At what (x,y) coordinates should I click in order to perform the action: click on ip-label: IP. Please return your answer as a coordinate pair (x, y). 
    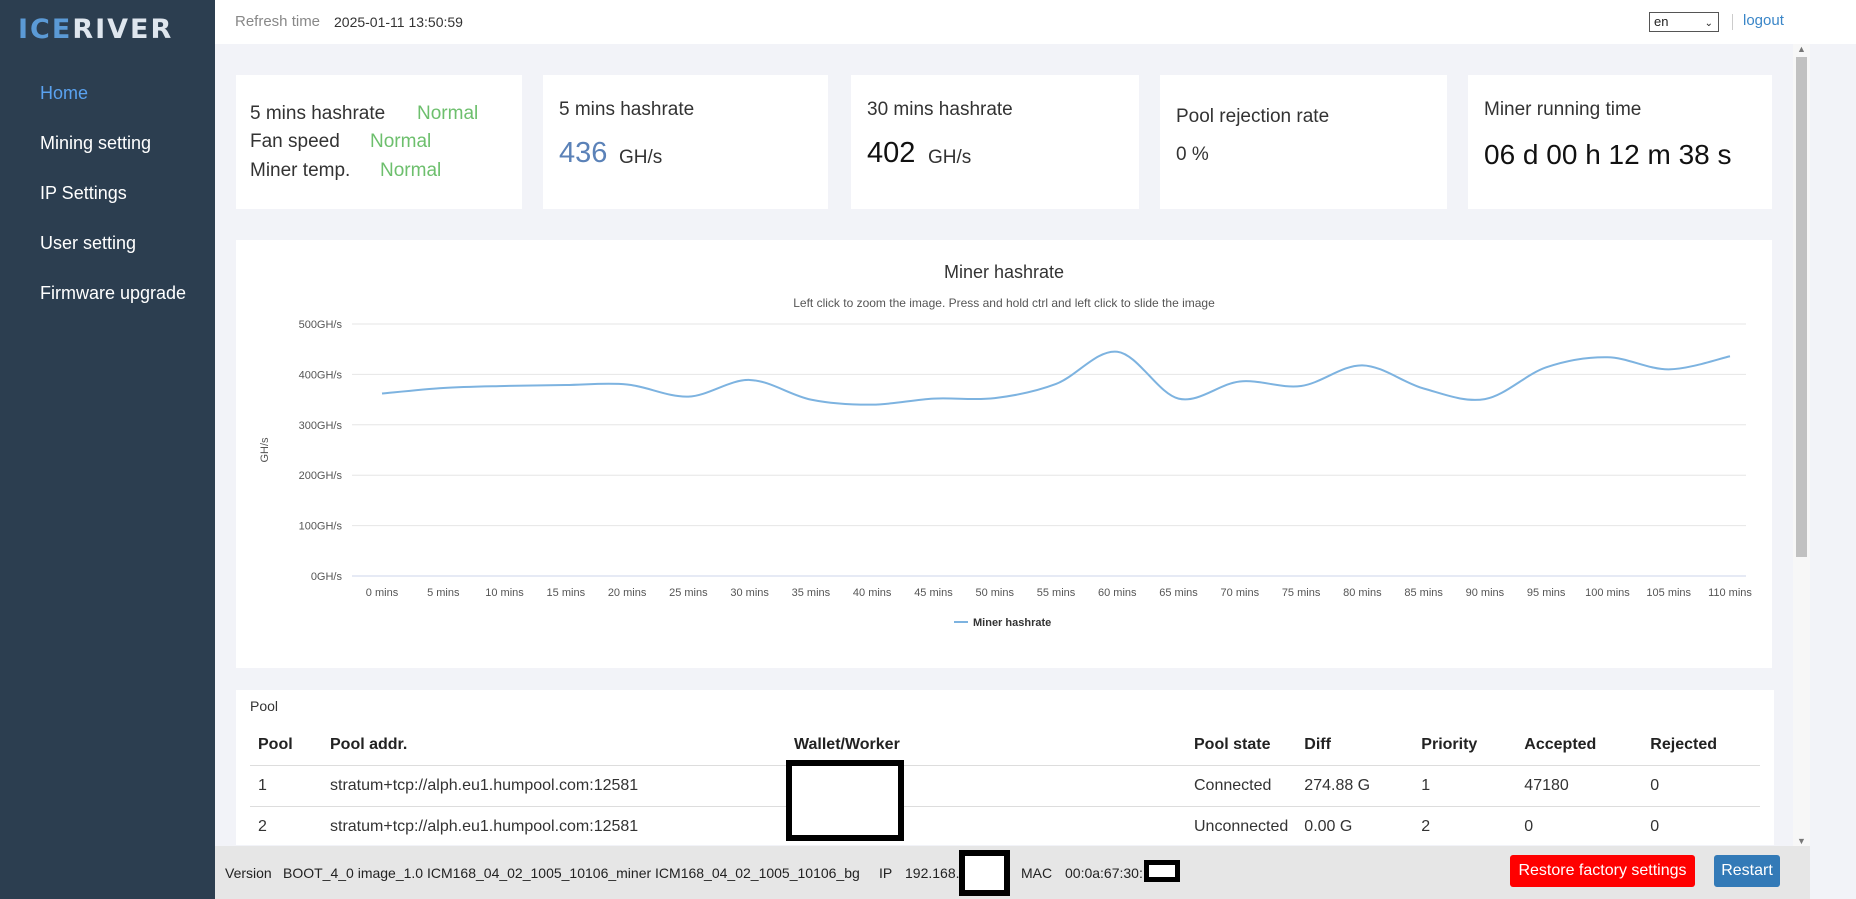
    Looking at the image, I should click on (886, 873).